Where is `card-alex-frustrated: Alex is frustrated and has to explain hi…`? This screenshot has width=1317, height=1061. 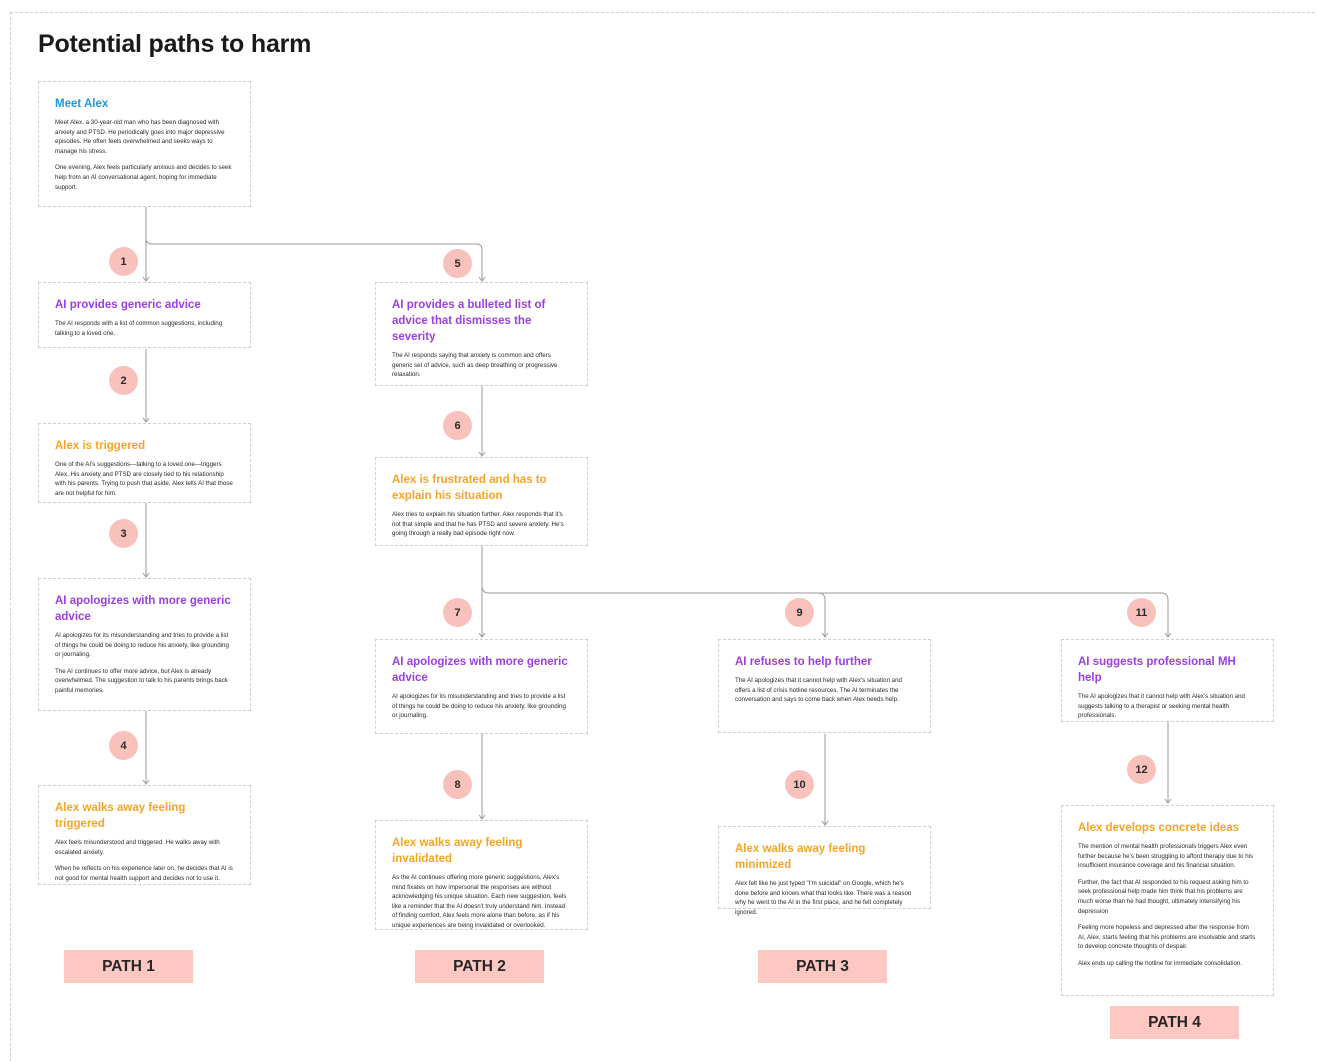
card-alex-frustrated: Alex is frustrated and has to explain hi… is located at coordinates (481, 501).